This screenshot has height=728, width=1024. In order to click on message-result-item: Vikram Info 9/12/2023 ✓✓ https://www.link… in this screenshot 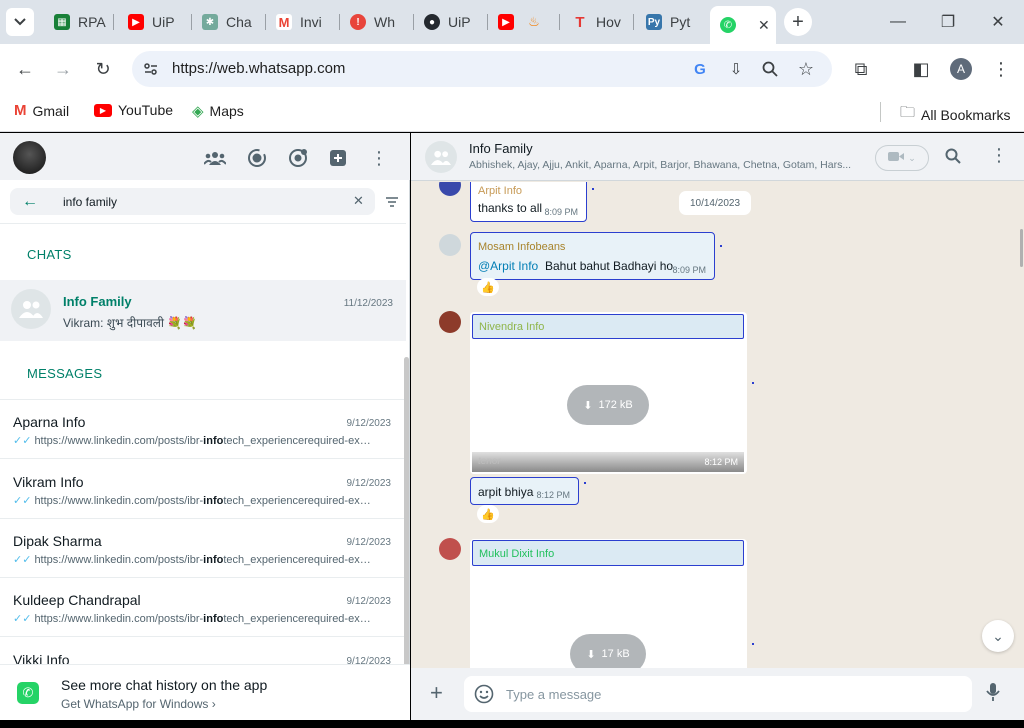, I will do `click(203, 489)`.